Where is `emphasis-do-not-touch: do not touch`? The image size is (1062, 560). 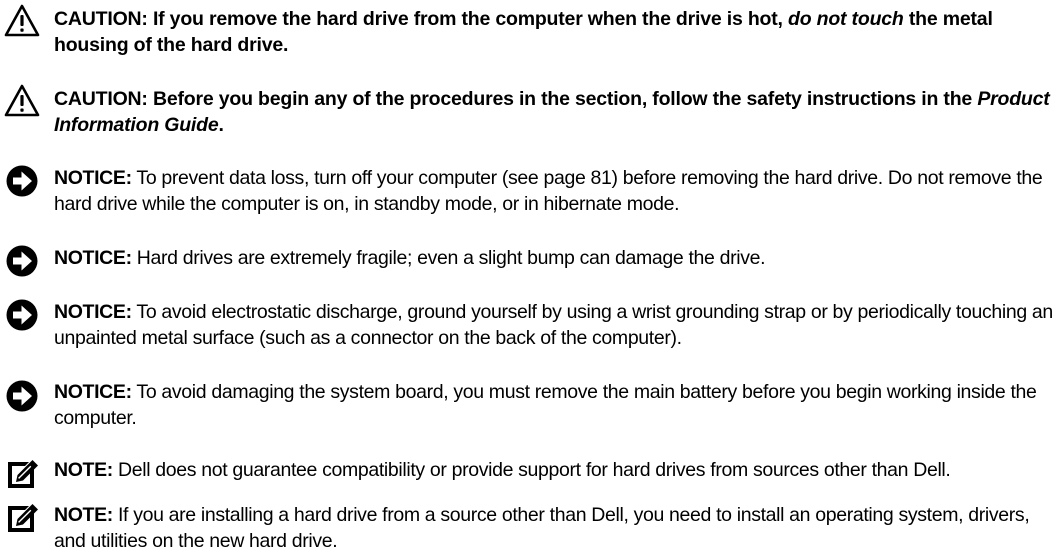
emphasis-do-not-touch: do not touch is located at coordinates (845, 19).